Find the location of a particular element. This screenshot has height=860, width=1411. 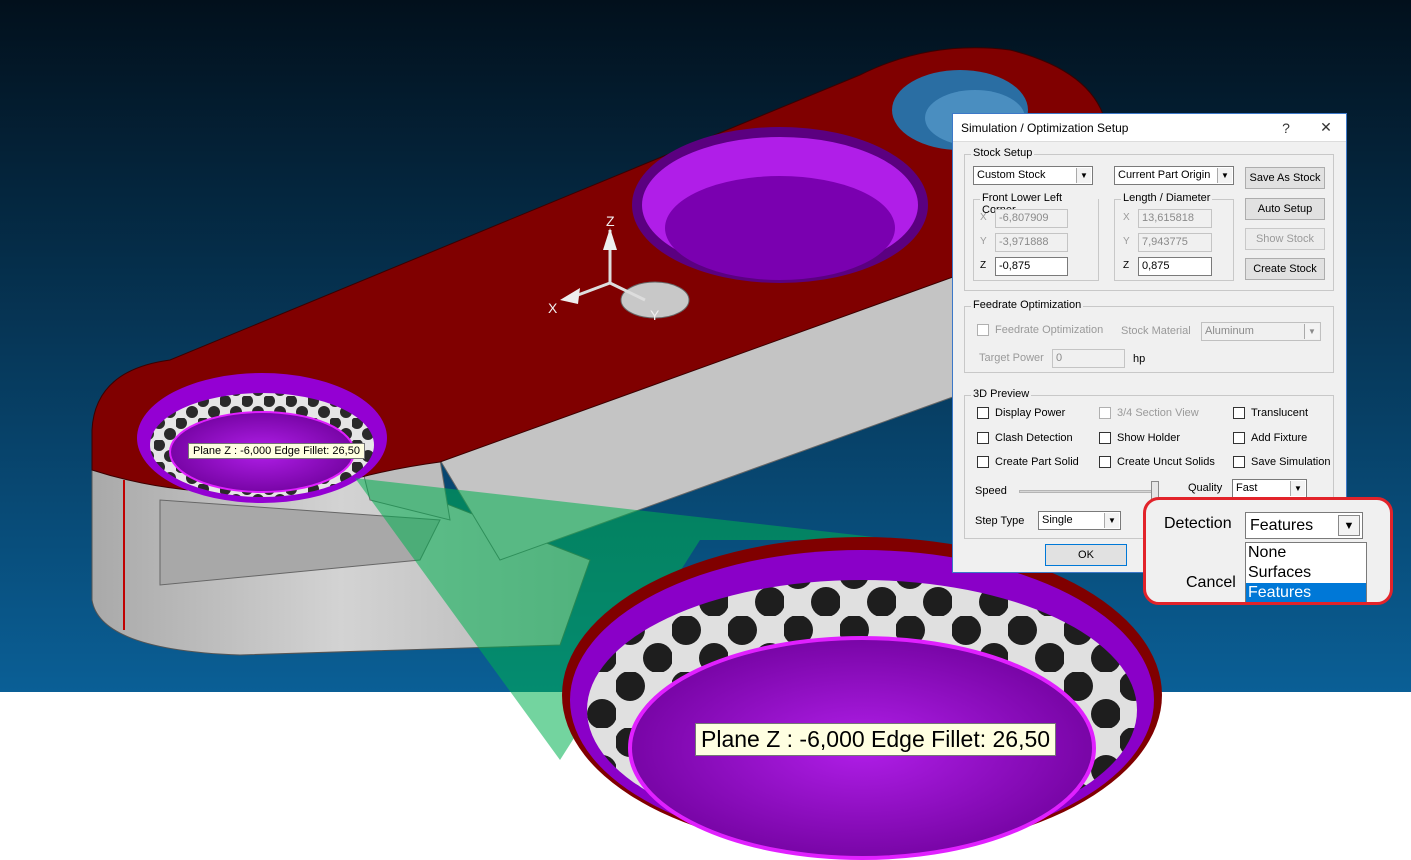

add-fixture-checkbox: Add Fixture is located at coordinates (1270, 438).